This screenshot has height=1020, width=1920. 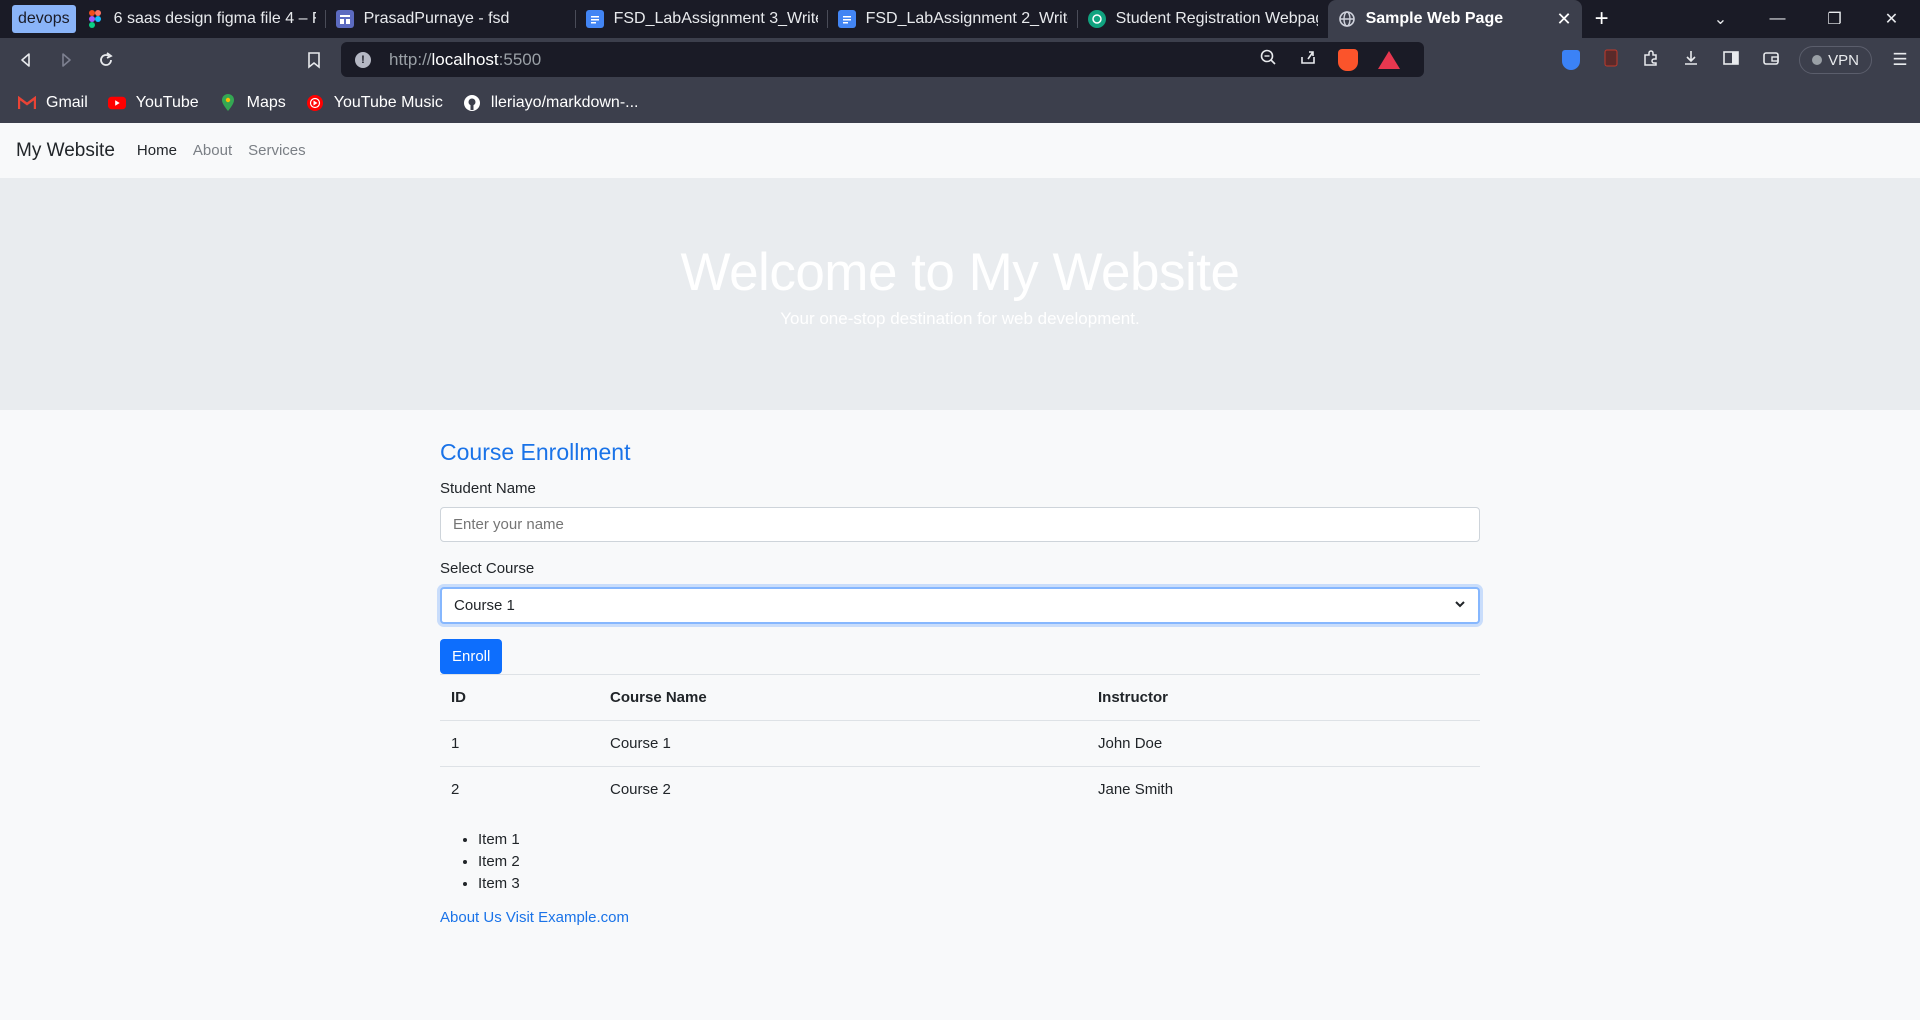 I want to click on chevron-down-icon, so click(x=1460, y=605).